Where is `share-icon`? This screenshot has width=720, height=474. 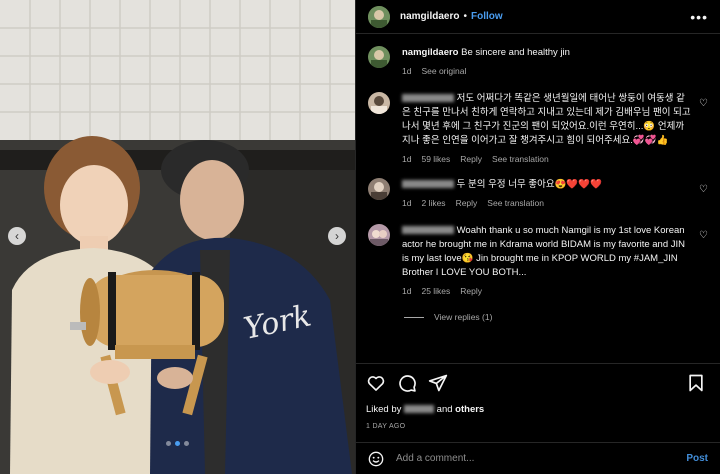 share-icon is located at coordinates (438, 383).